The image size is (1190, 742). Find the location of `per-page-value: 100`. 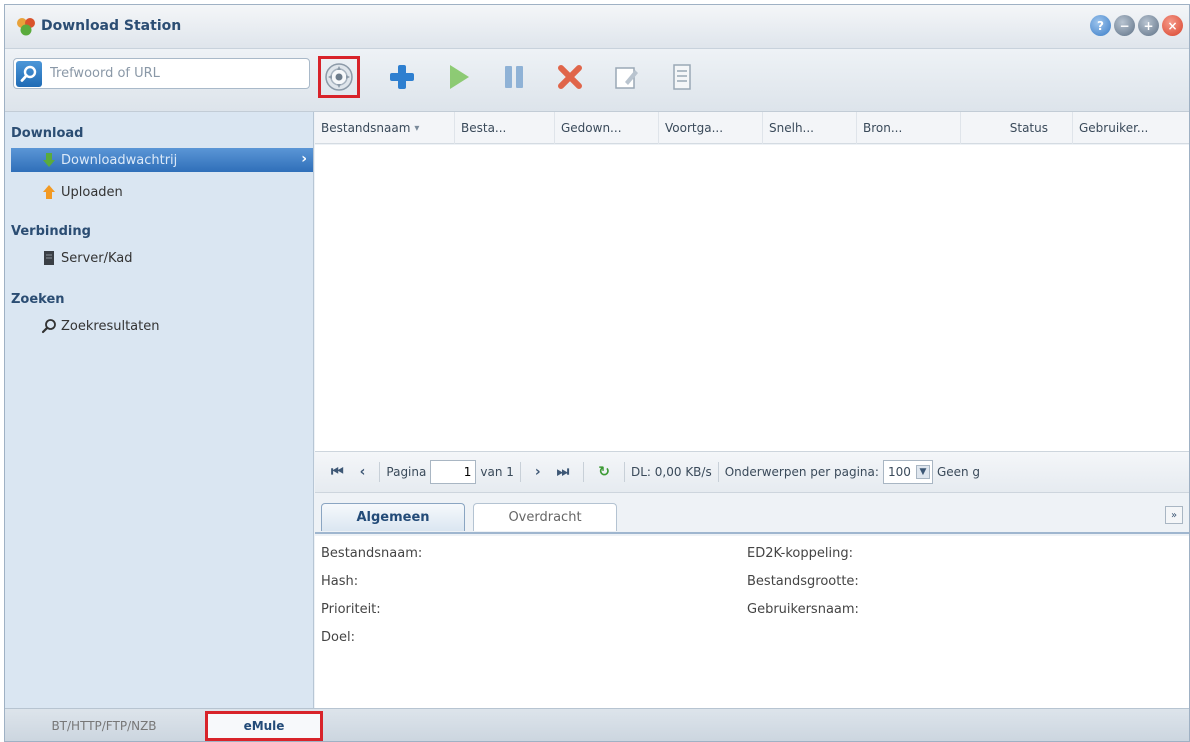

per-page-value: 100 is located at coordinates (899, 472).